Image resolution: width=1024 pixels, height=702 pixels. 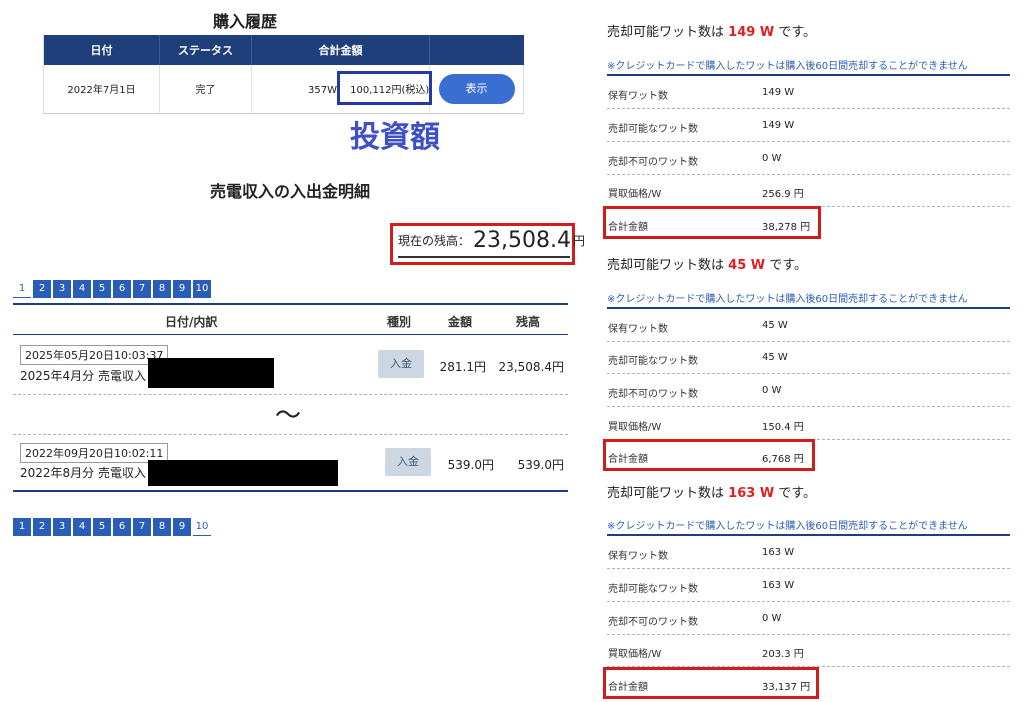 I want to click on sell-row: 保有ワット数 149 W, so click(x=808, y=93).